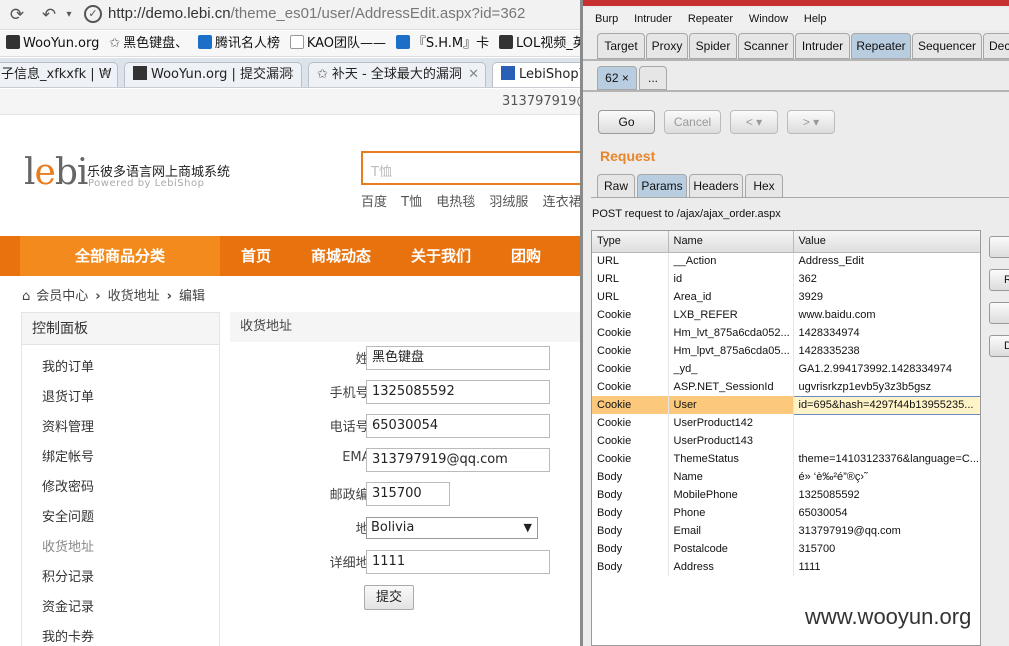 The width and height of the screenshot is (1009, 646). What do you see at coordinates (561, 202) in the screenshot?
I see `hot-word-link: 连衣裙` at bounding box center [561, 202].